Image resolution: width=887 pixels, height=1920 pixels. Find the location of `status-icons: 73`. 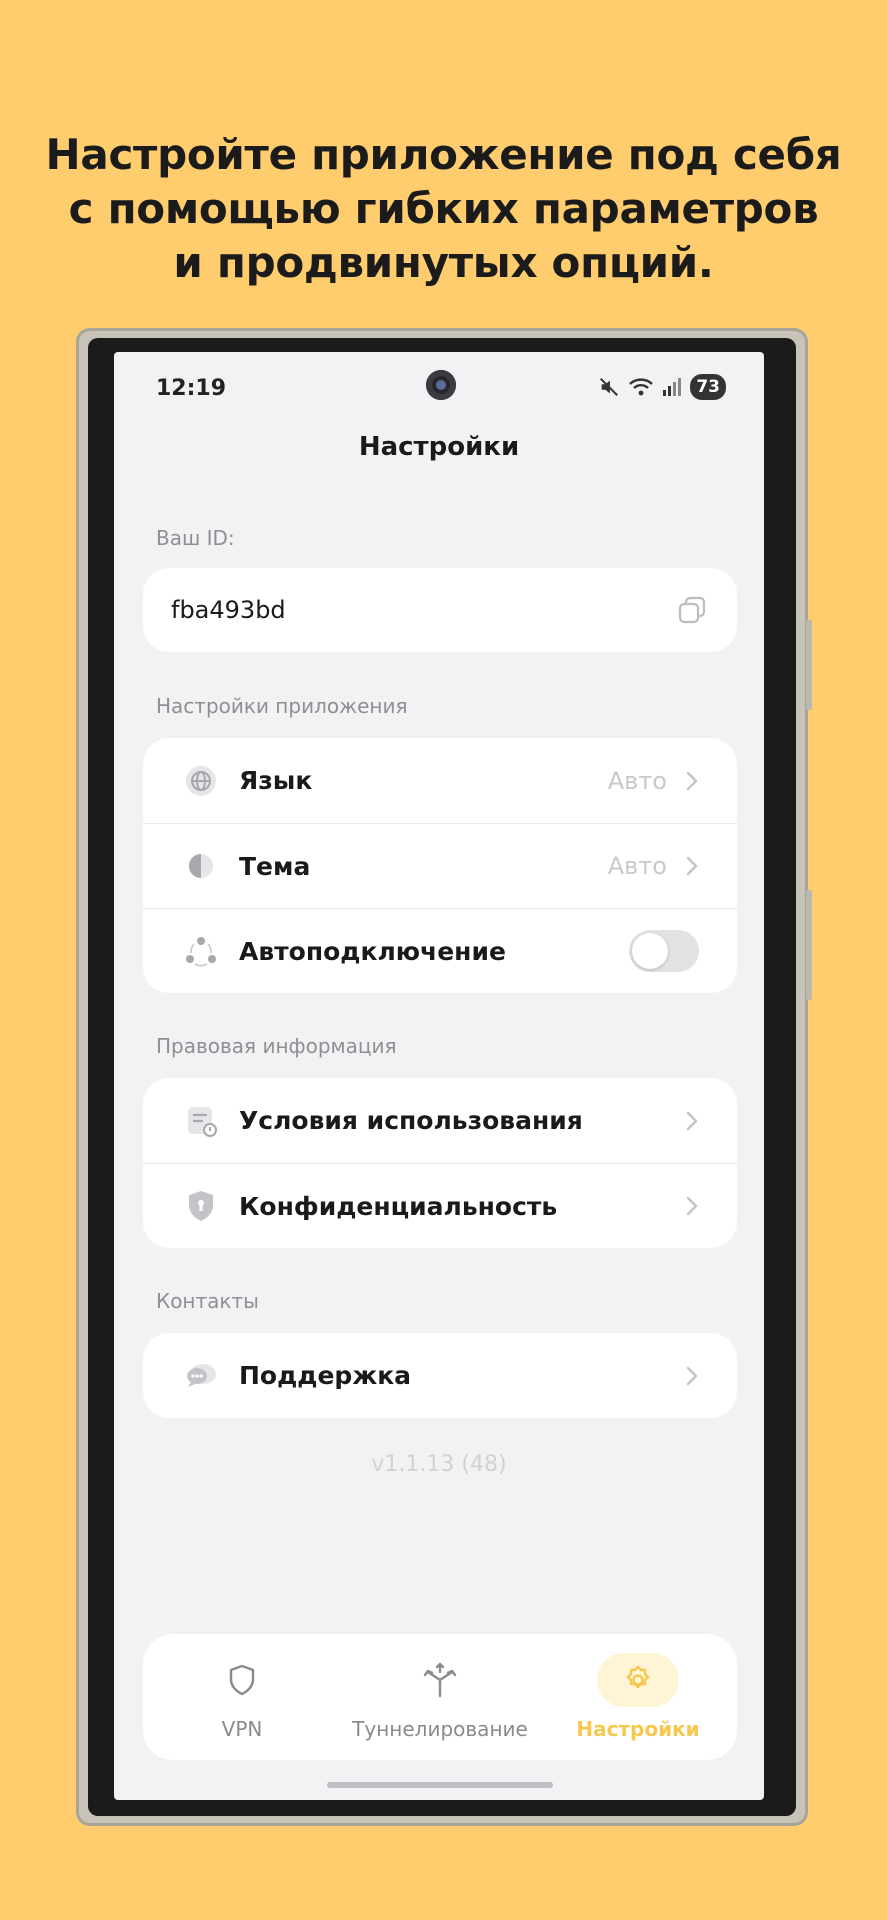

status-icons: 73 is located at coordinates (662, 387).